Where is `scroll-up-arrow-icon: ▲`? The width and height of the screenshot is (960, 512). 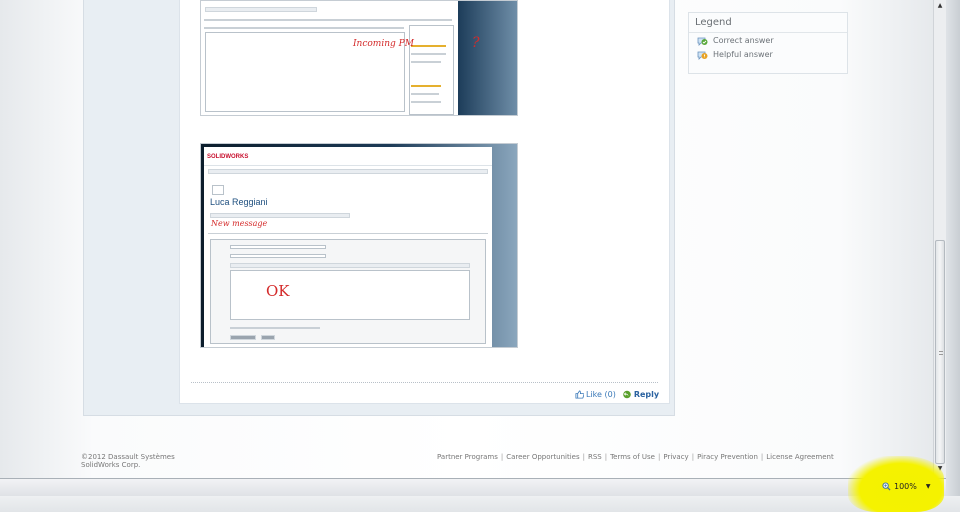 scroll-up-arrow-icon: ▲ is located at coordinates (940, 6).